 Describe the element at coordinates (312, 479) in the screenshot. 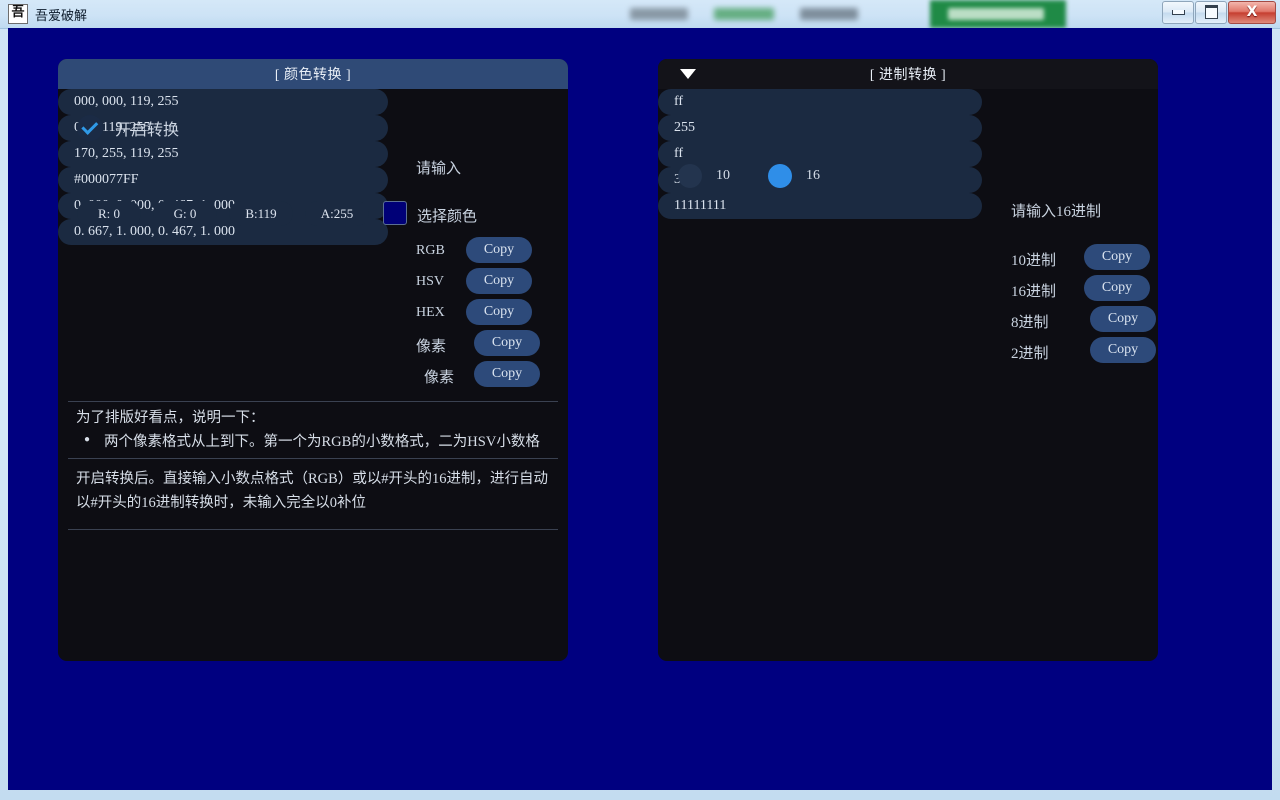

I see `notes-line-1: 开启转换后。直接输入小数点格式（RGB）或以#开头的16进制，进行自动` at that location.